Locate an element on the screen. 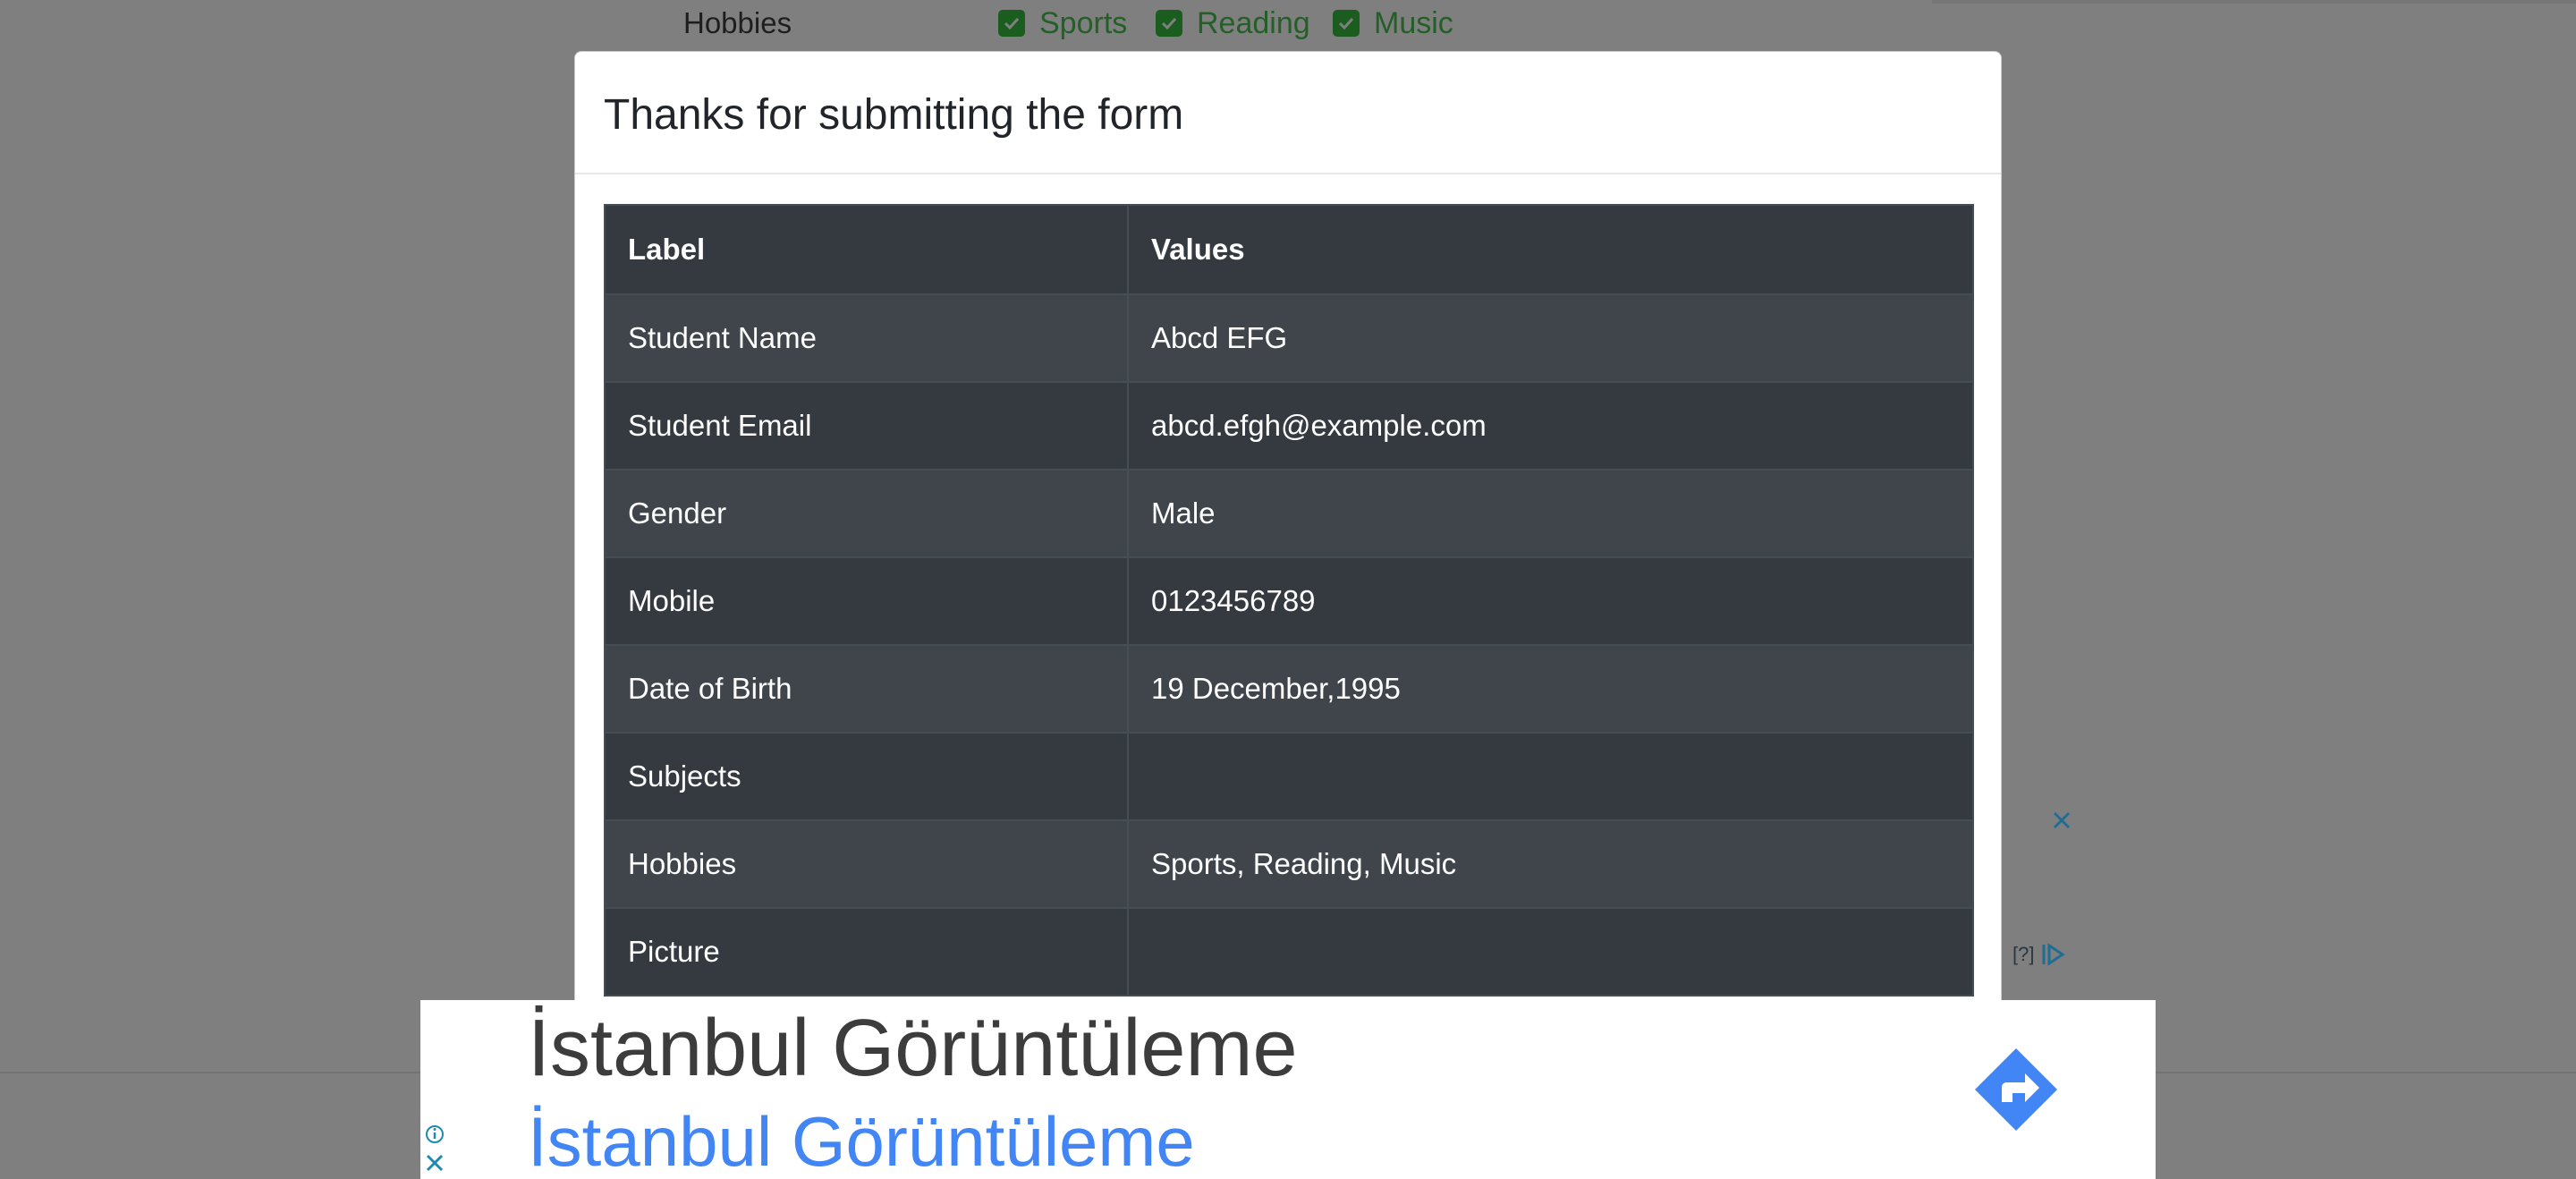 This screenshot has height=1179, width=2576. info-icon is located at coordinates (434, 1135).